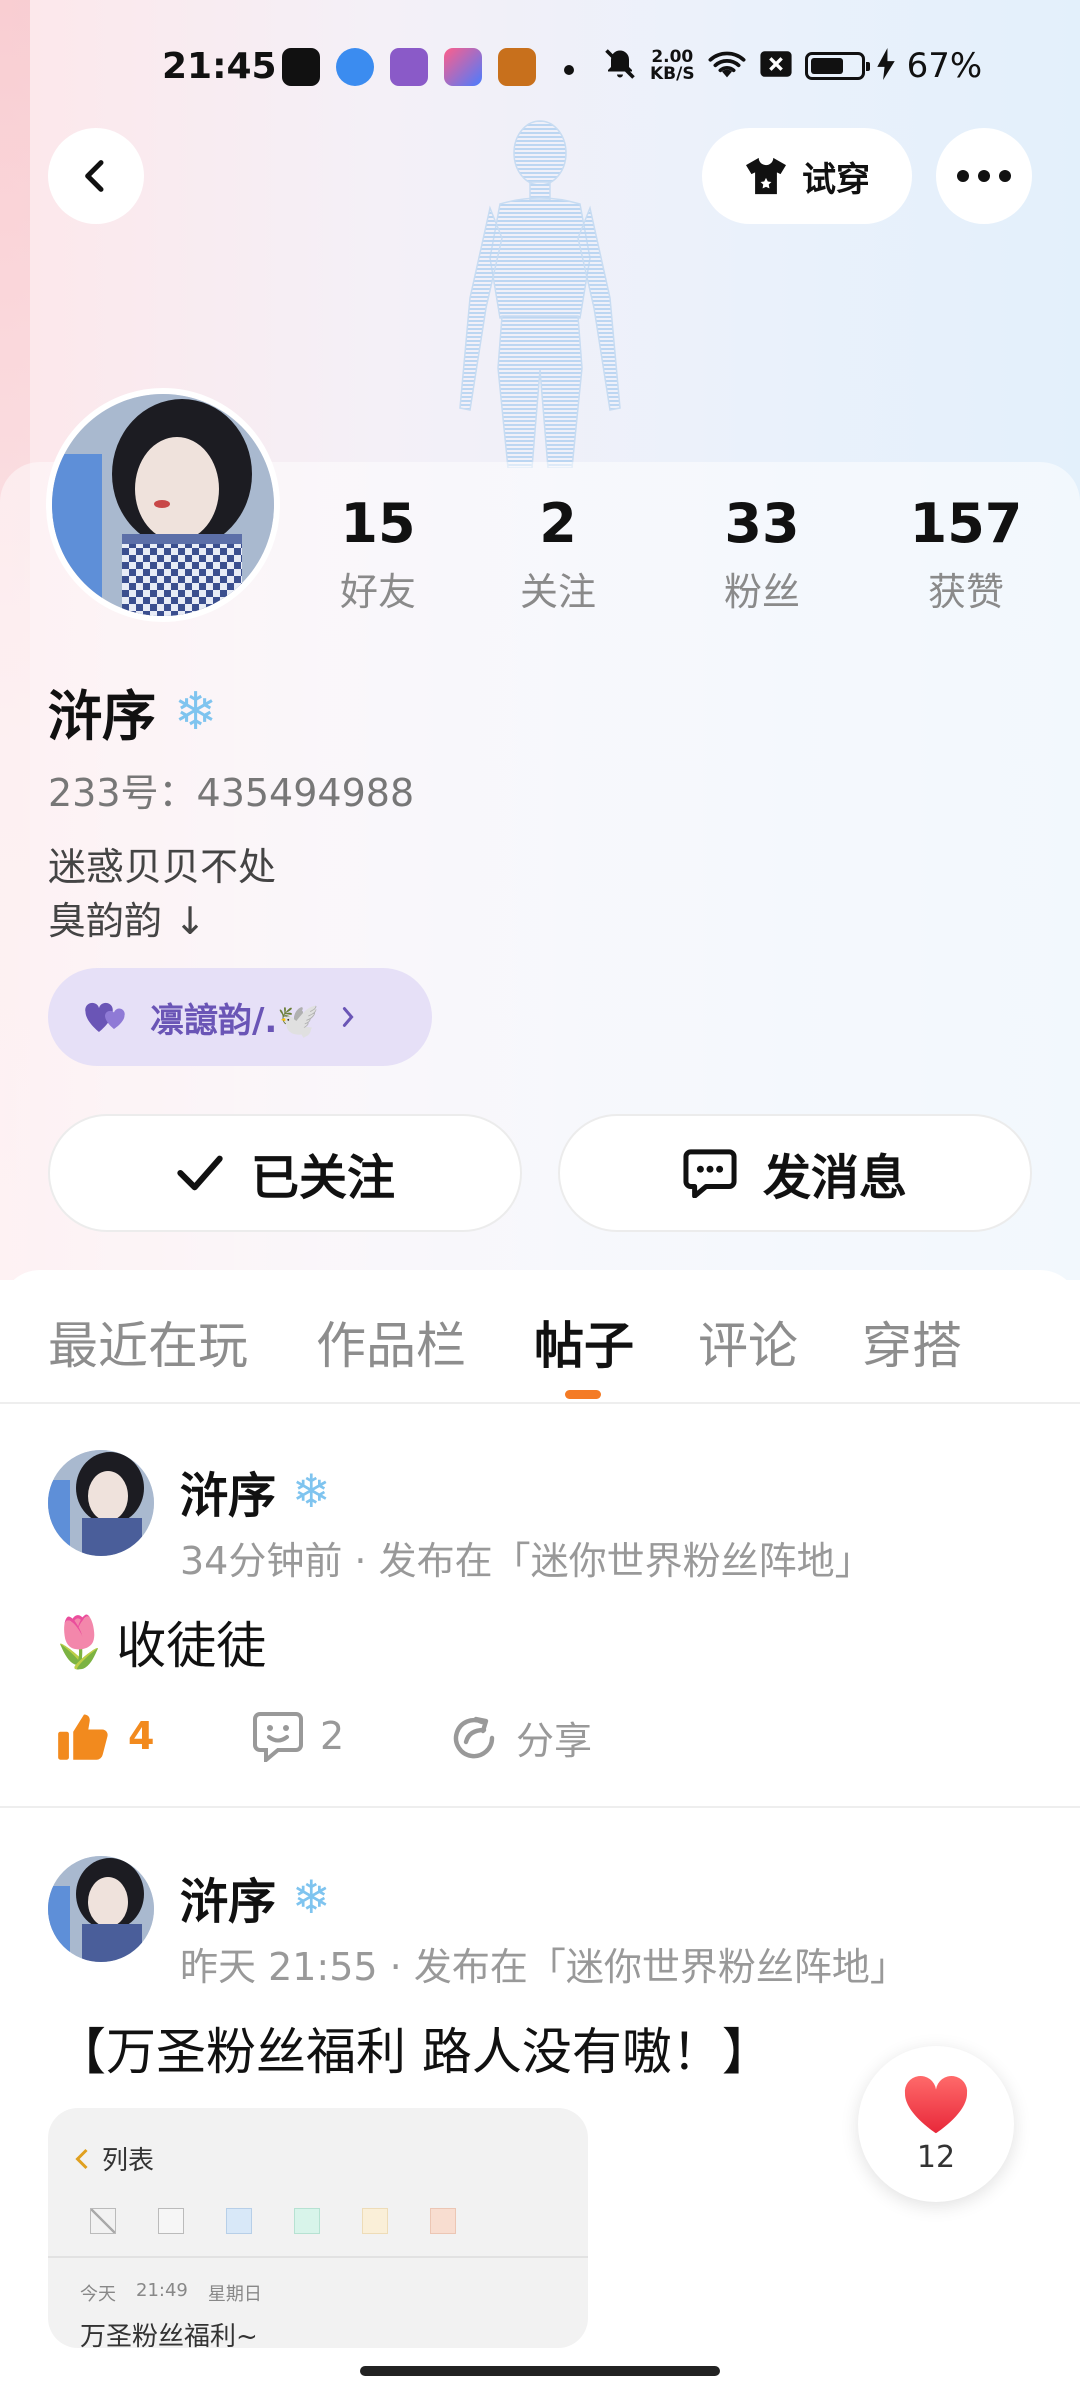  What do you see at coordinates (234, 2294) in the screenshot?
I see `embed-date-weekday: 星期日` at bounding box center [234, 2294].